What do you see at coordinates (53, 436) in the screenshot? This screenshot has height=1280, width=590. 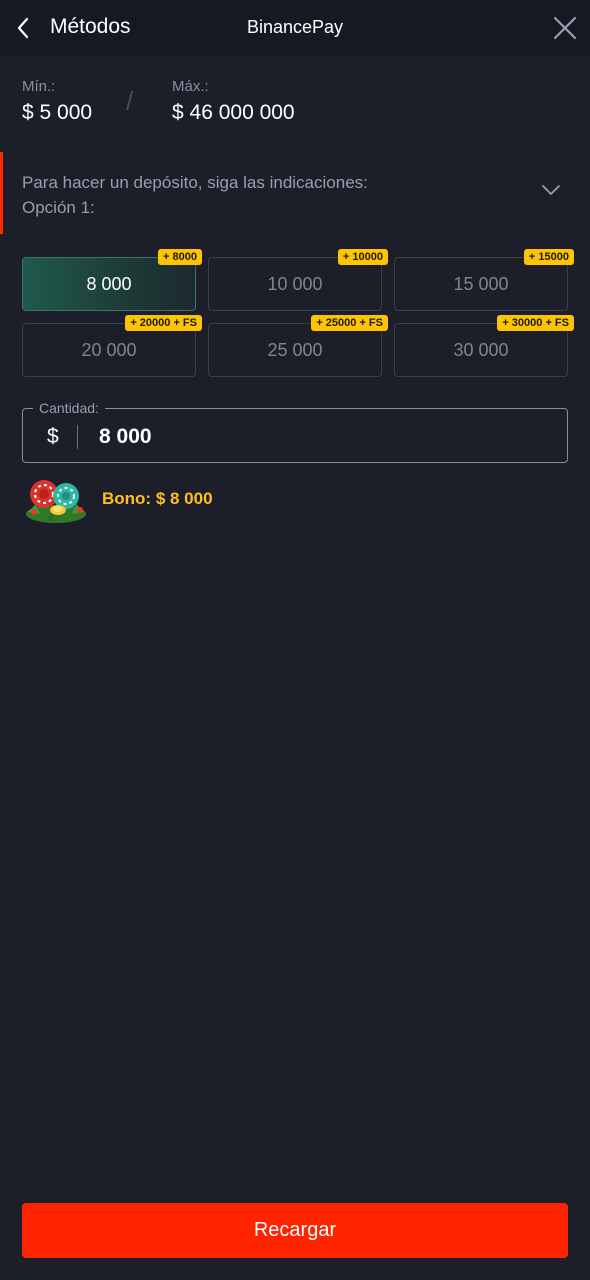 I see `currency-symbol: $` at bounding box center [53, 436].